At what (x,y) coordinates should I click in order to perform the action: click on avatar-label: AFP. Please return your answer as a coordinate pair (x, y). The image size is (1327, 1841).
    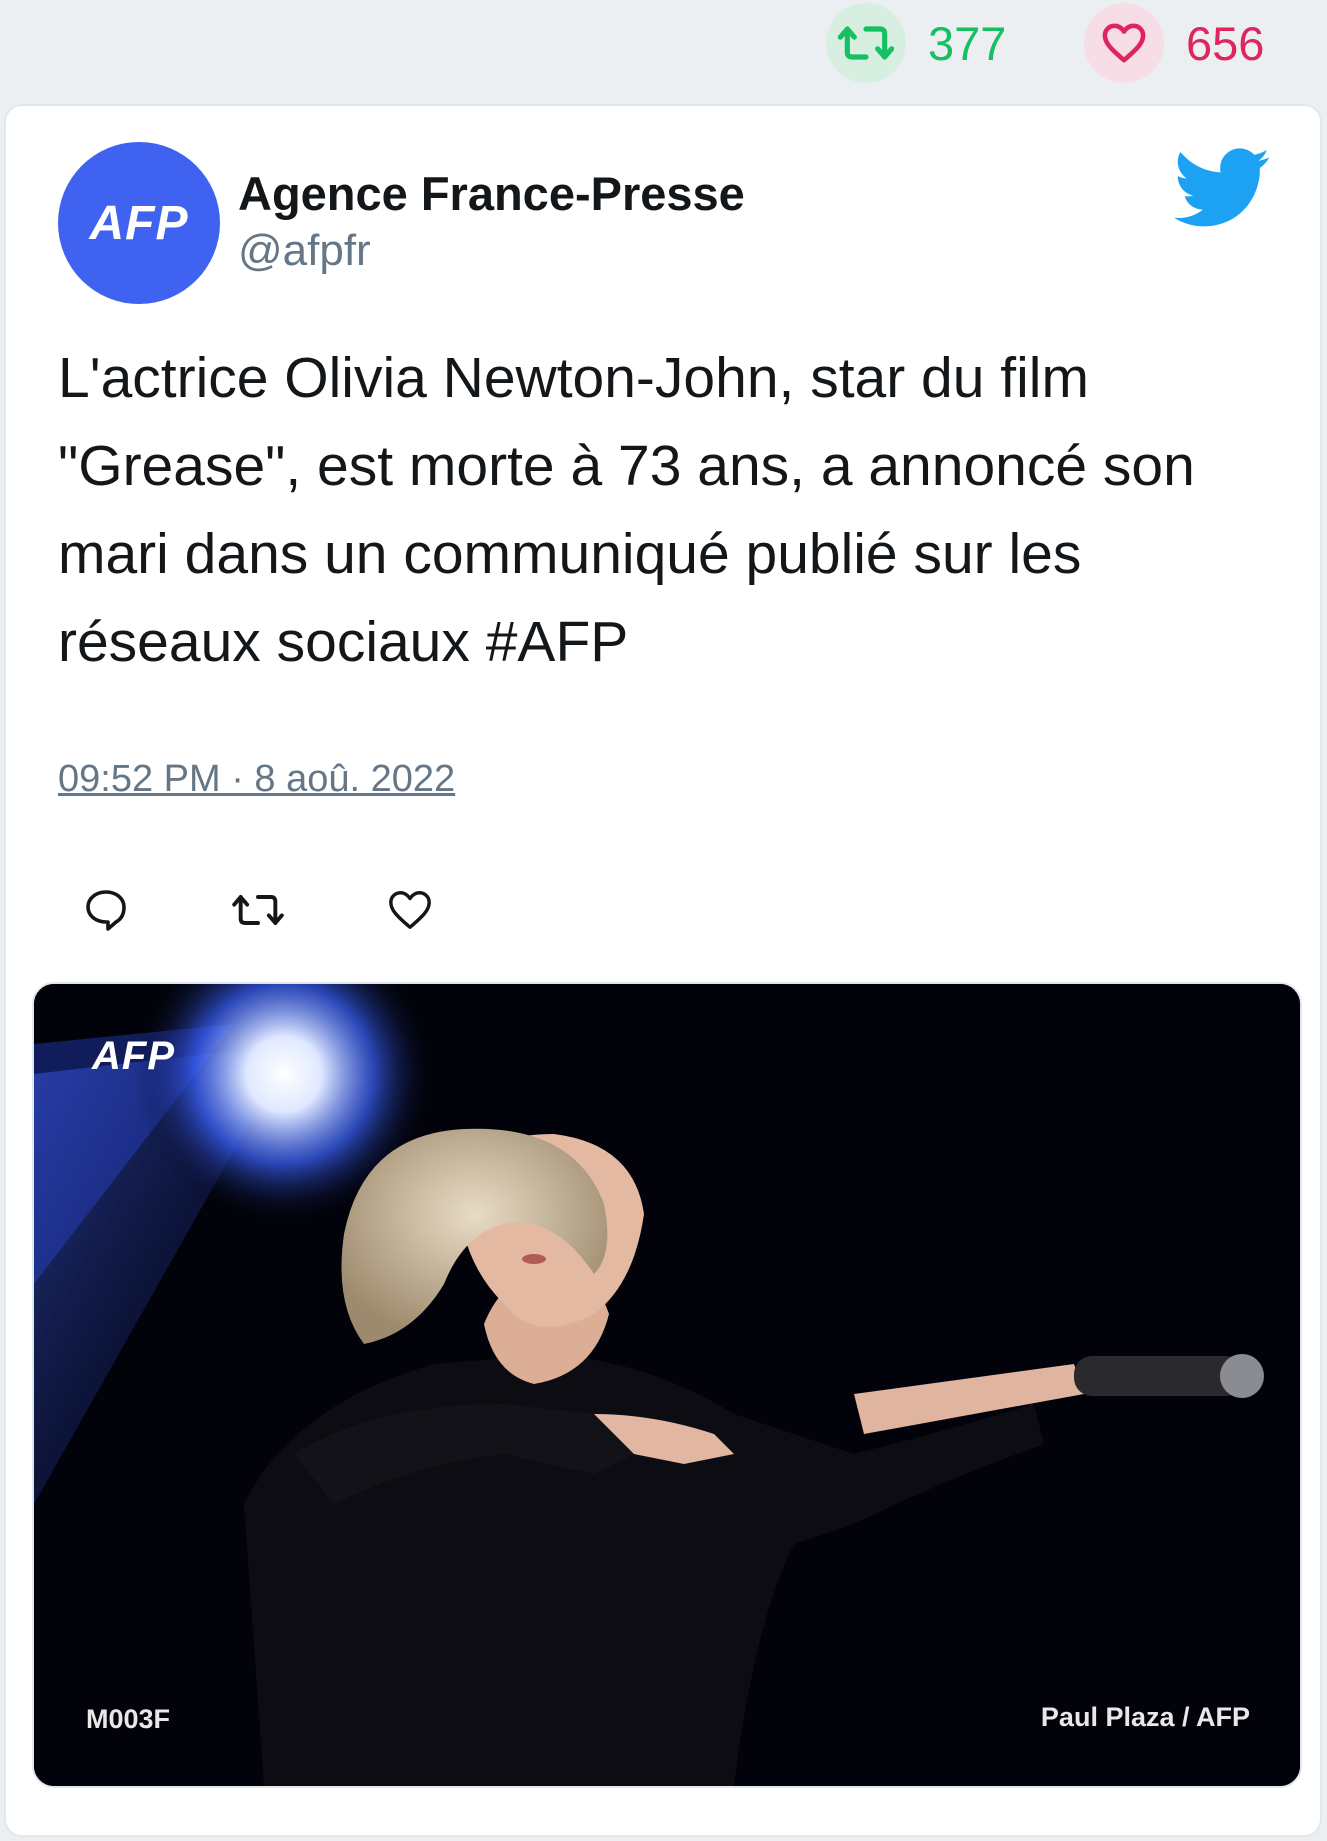
    Looking at the image, I should click on (139, 223).